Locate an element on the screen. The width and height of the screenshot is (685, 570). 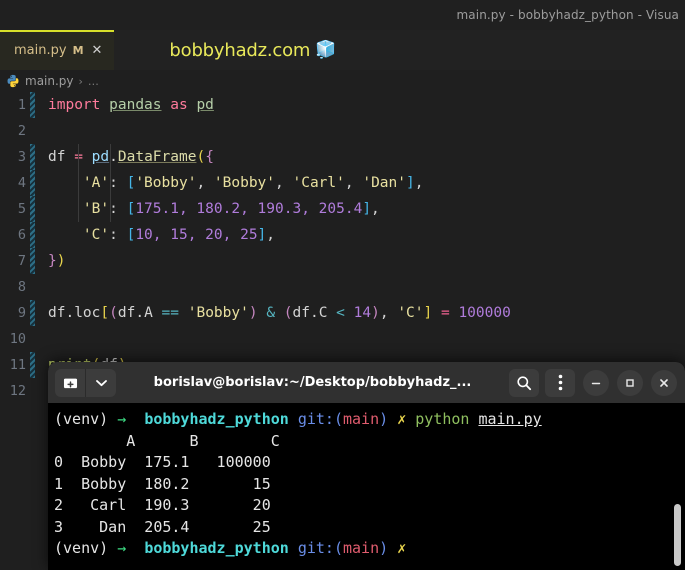
code-content: import pandas as pd is located at coordinates (131, 105).